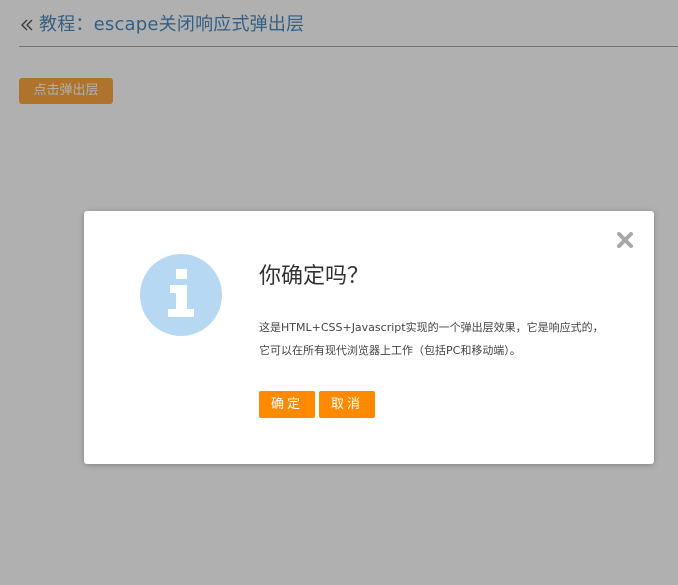 Image resolution: width=678 pixels, height=585 pixels. What do you see at coordinates (317, 404) in the screenshot?
I see `dialog-actions: 确定 取消` at bounding box center [317, 404].